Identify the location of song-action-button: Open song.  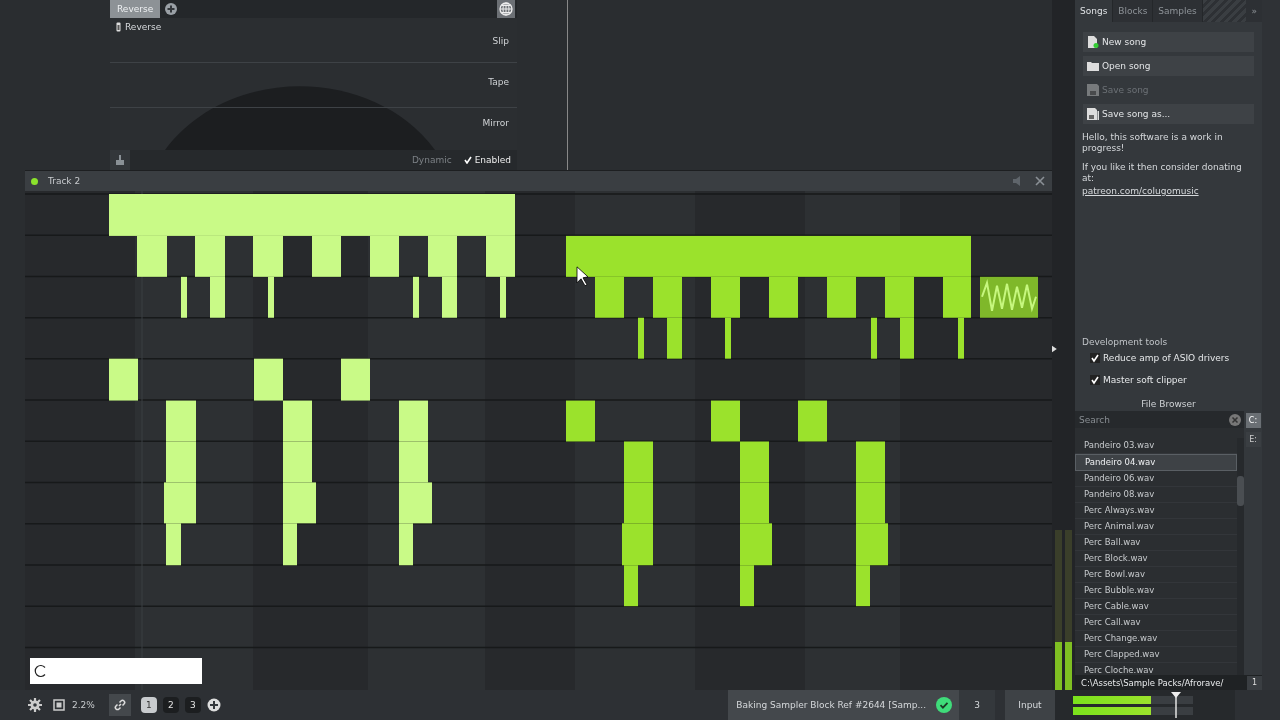
(1168, 66).